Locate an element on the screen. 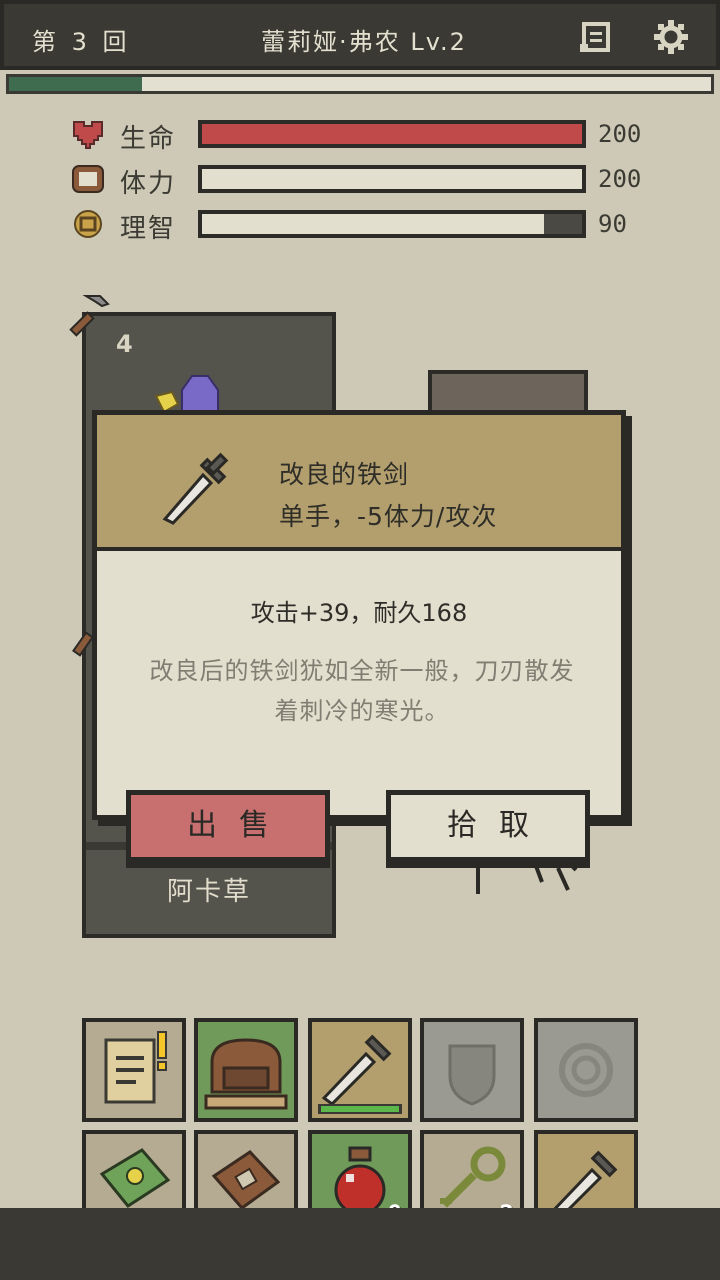 Image resolution: width=720 pixels, height=1280 pixels. item-title: 改良的铁剑 is located at coordinates (344, 474).